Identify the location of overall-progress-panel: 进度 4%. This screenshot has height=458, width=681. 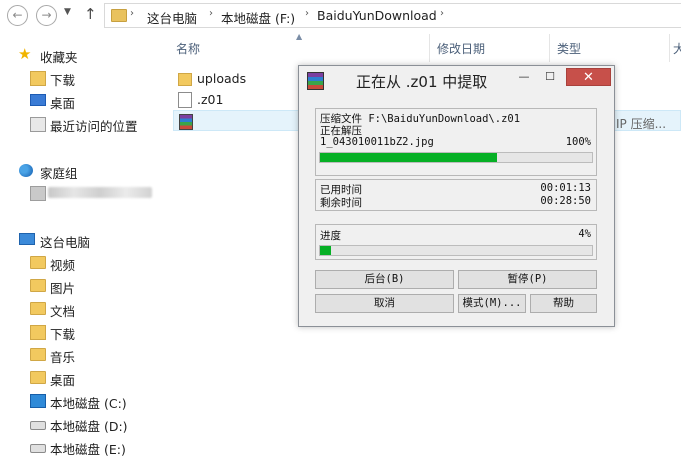
(456, 242).